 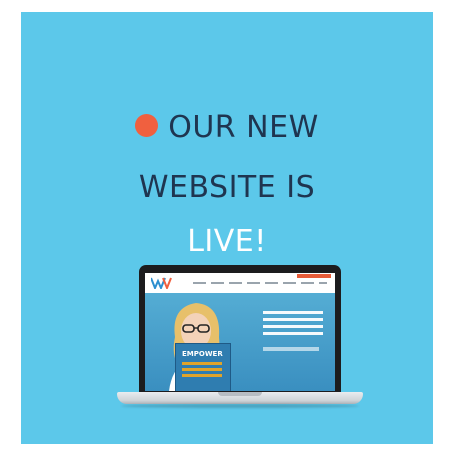 I want to click on website-nav-bar, so click(x=240, y=283).